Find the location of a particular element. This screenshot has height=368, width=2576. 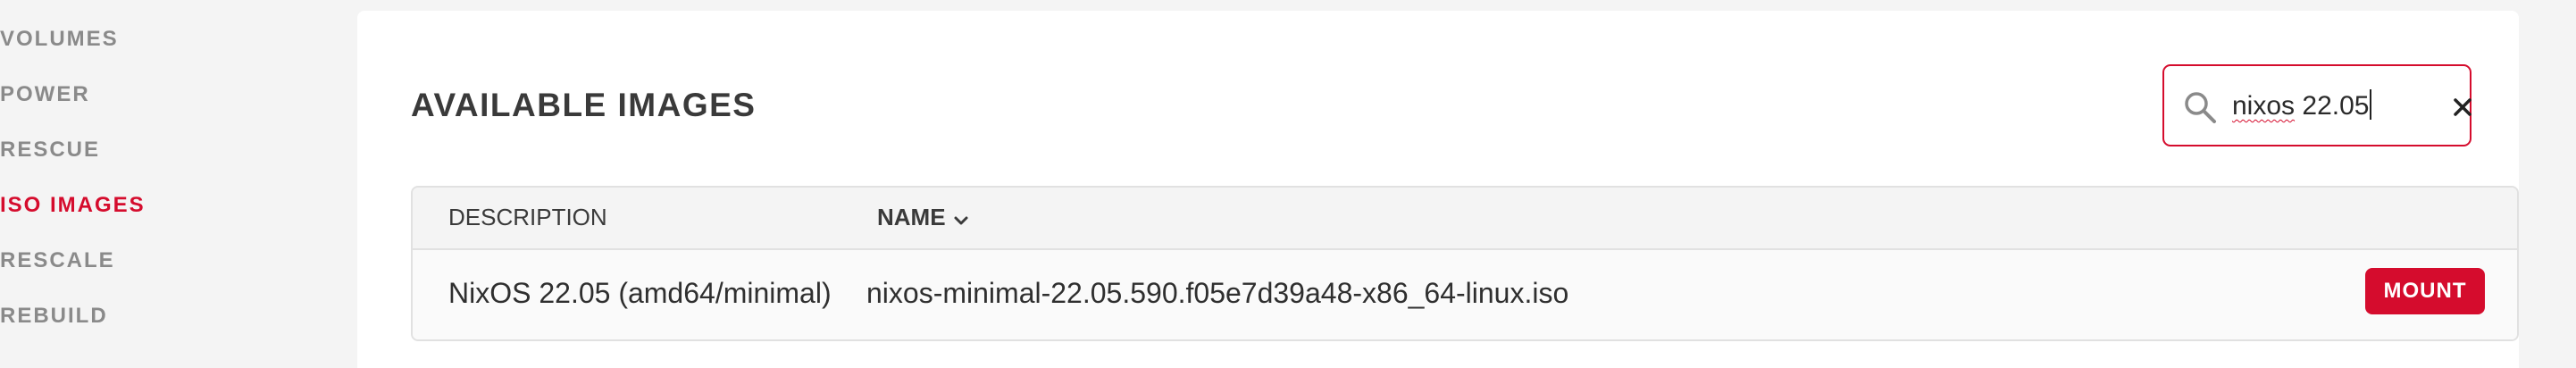

text-caret is located at coordinates (2371, 105).